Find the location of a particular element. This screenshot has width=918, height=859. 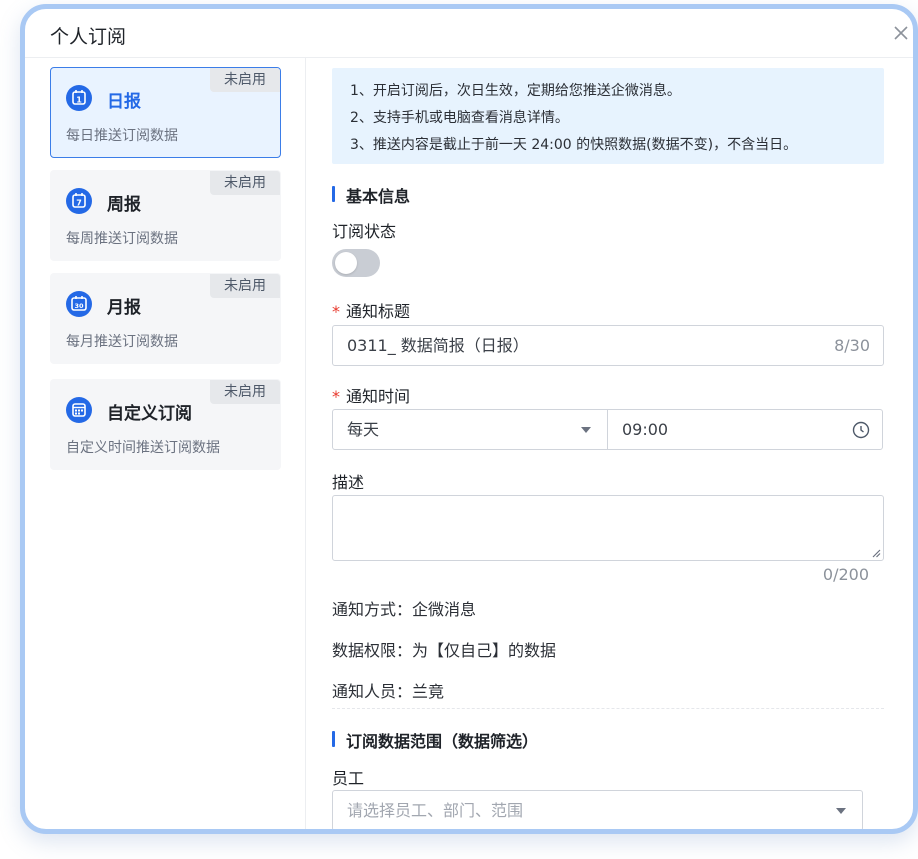

card-name: 周报 is located at coordinates (124, 205).